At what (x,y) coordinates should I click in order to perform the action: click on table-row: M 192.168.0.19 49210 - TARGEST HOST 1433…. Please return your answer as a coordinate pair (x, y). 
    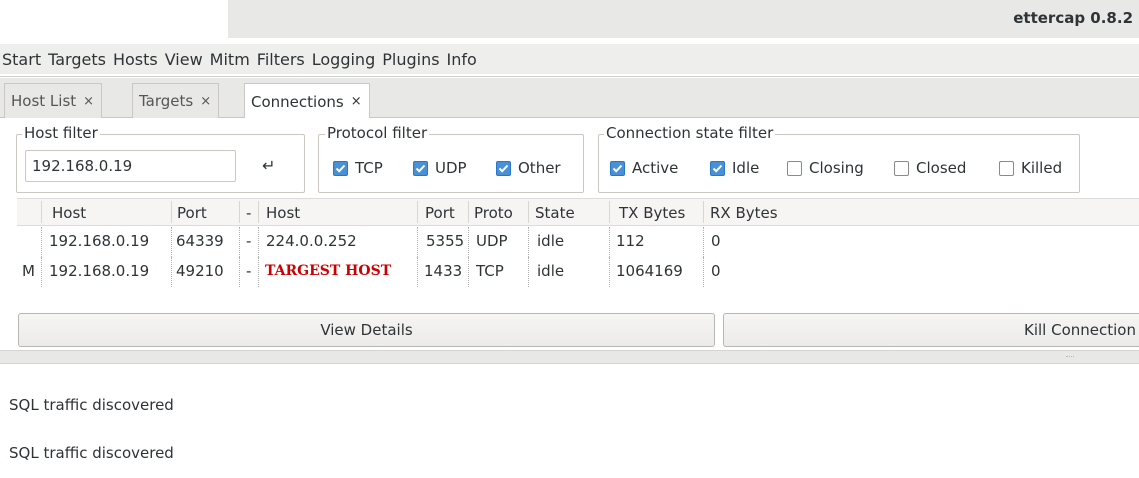
    Looking at the image, I should click on (578, 272).